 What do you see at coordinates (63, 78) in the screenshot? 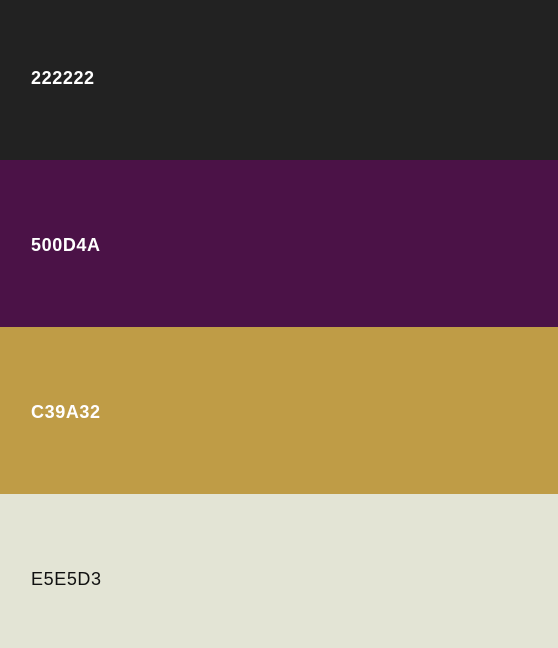
I see `swatch-hex-label: 222222` at bounding box center [63, 78].